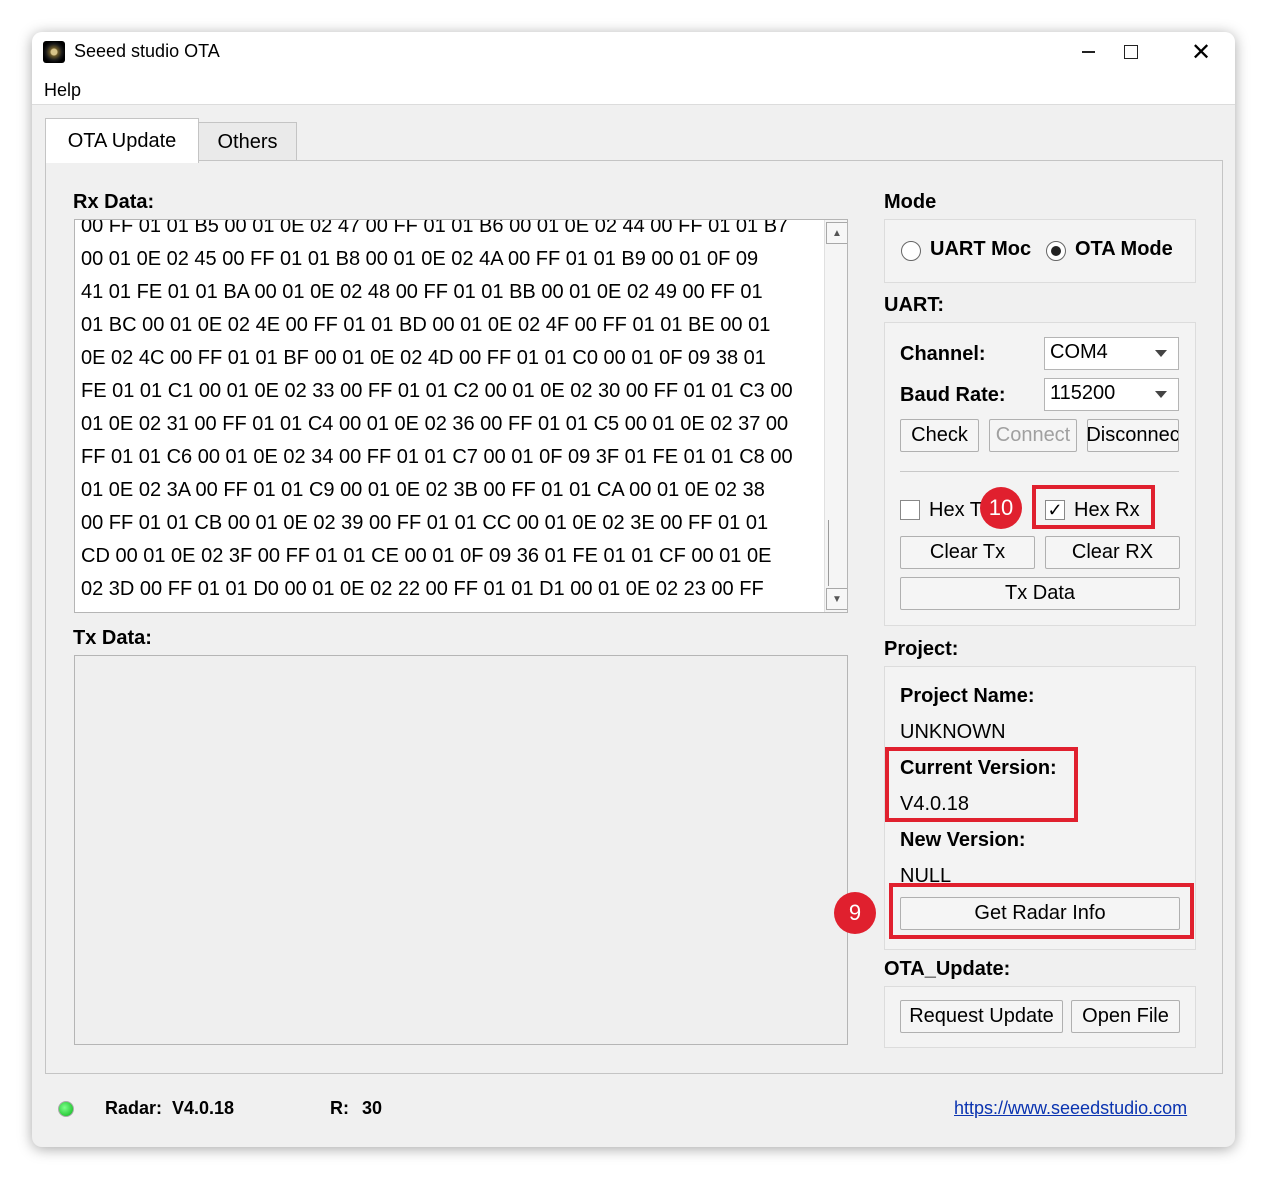  Describe the element at coordinates (339, 1108) in the screenshot. I see `r-label: R:` at that location.